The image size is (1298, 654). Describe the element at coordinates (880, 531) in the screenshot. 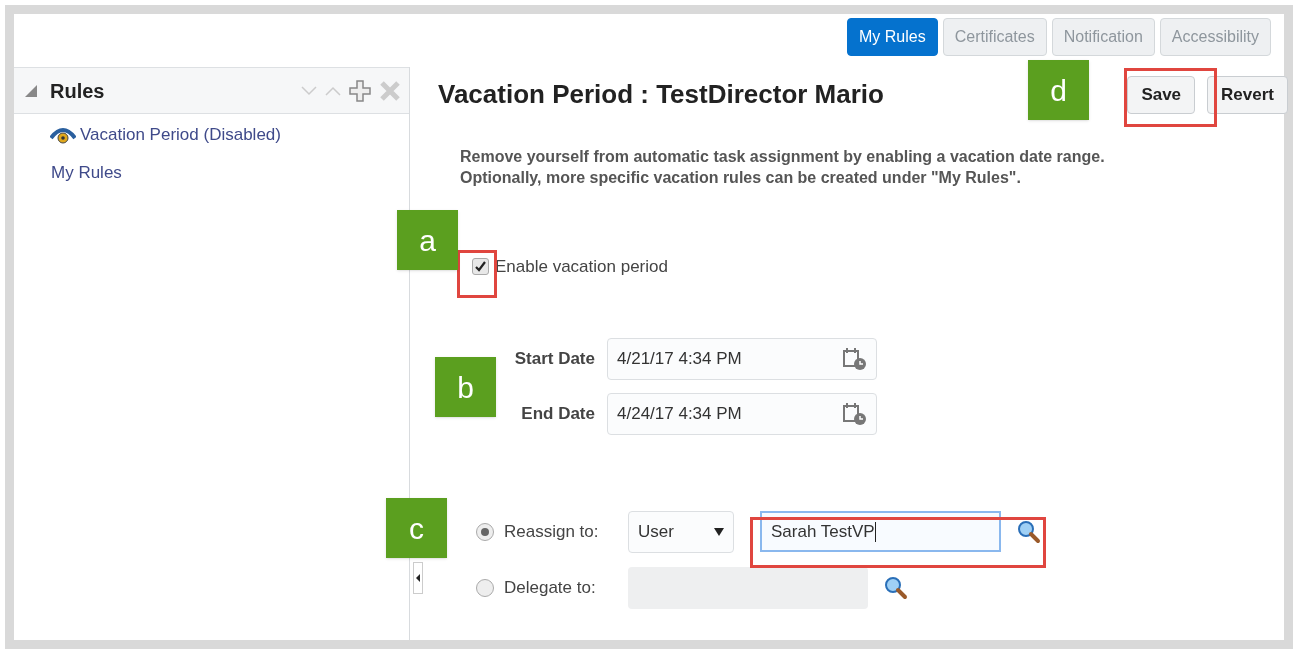

I see `user-field: Sarah TestVP` at that location.